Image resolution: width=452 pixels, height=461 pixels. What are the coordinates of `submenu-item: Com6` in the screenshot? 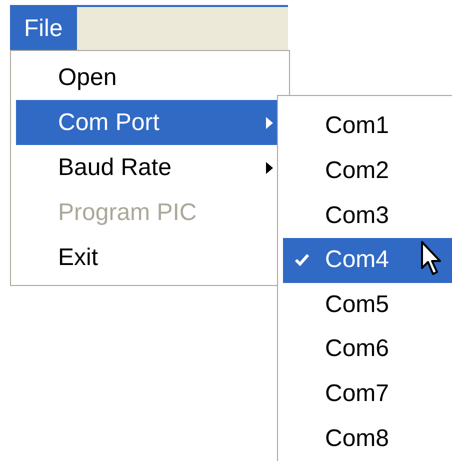 It's located at (367, 349).